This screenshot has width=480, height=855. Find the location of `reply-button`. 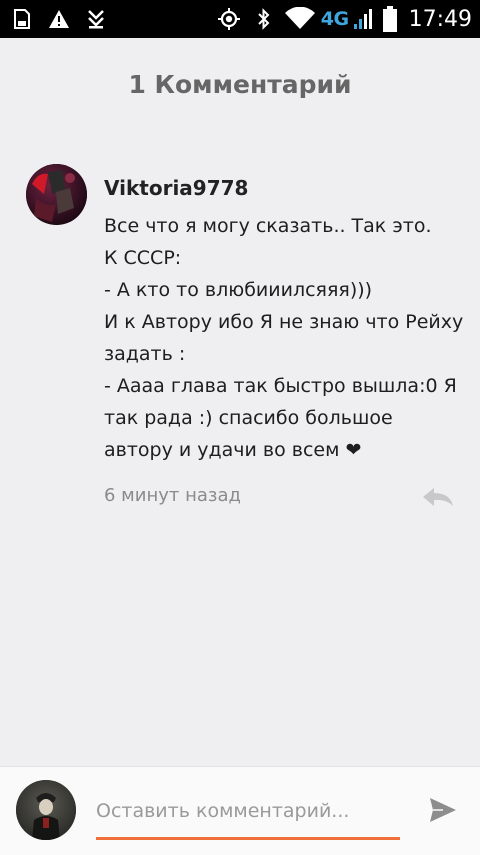

reply-button is located at coordinates (438, 497).